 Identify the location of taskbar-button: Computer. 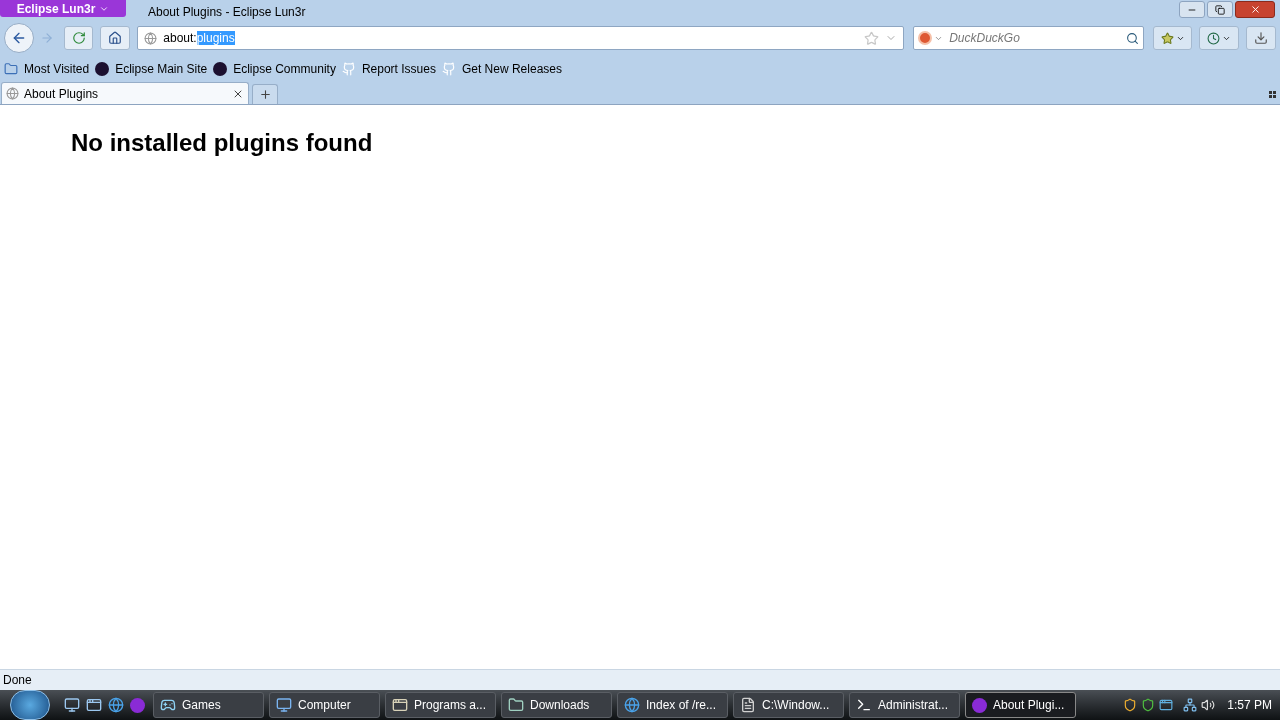
(324, 705).